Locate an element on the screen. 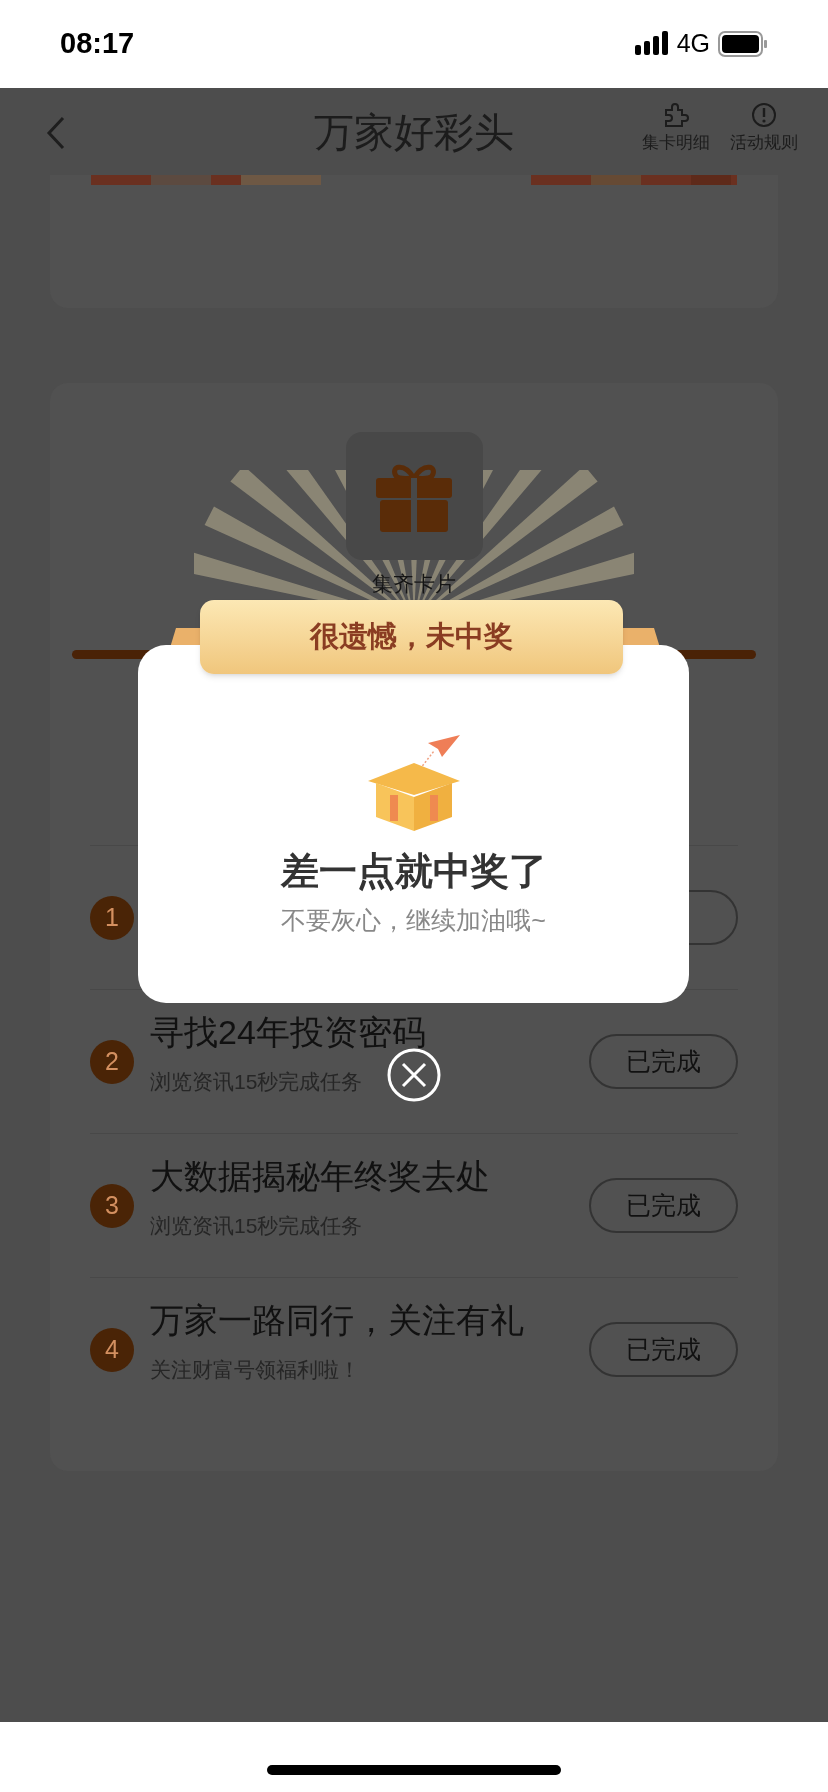 Image resolution: width=828 pixels, height=1792 pixels. task-title: 寻找24年投资密码 is located at coordinates (288, 1033).